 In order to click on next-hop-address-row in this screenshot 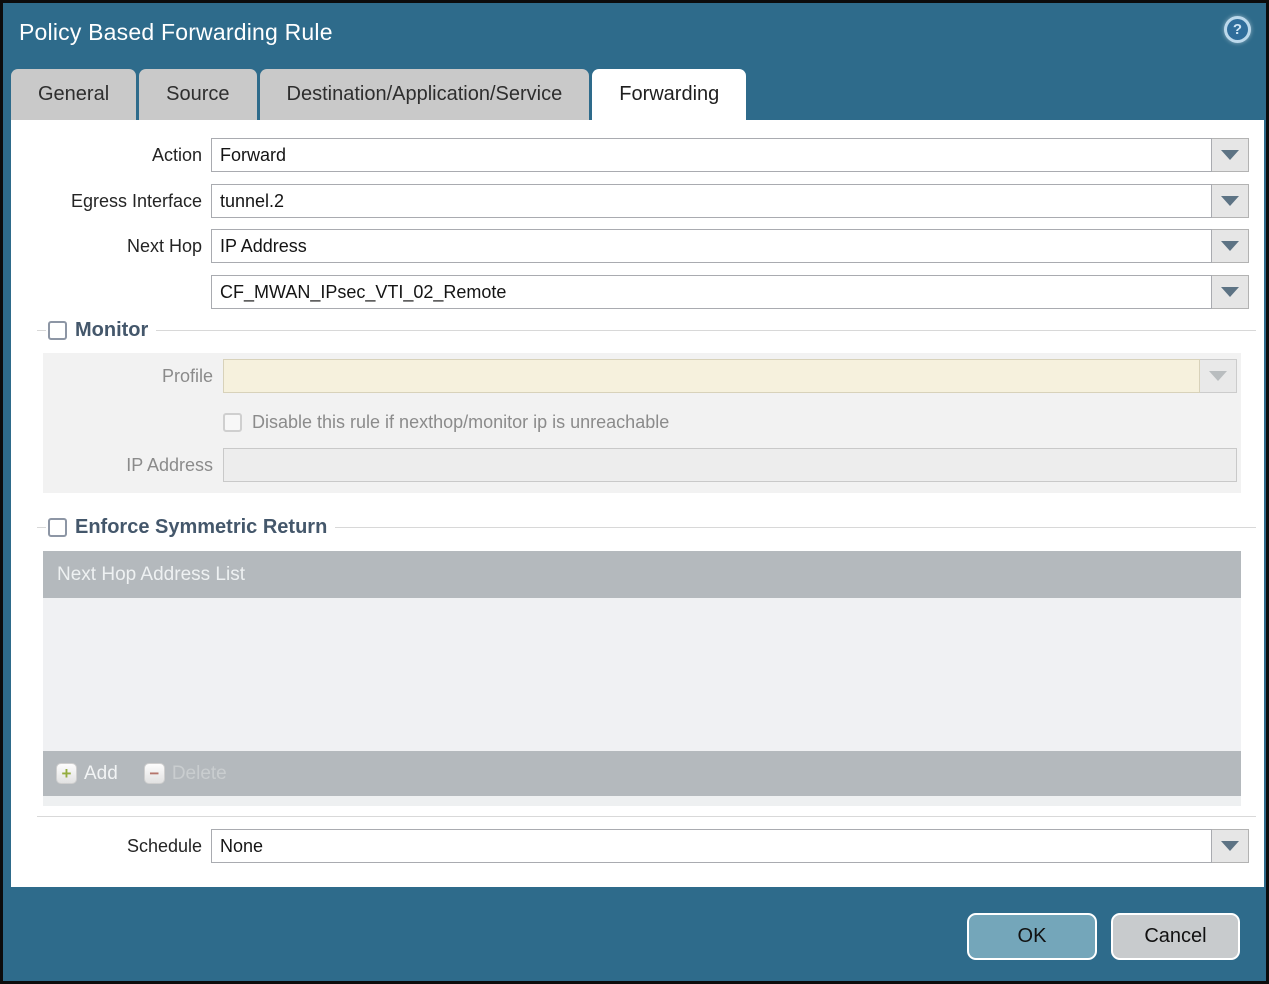, I will do `click(630, 292)`.